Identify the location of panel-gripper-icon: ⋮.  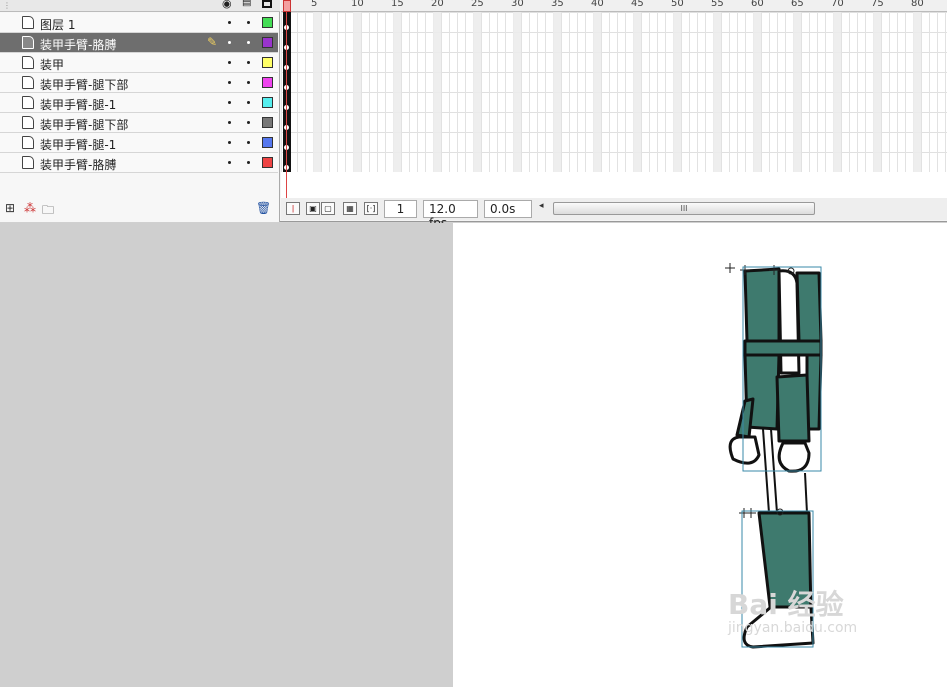
(7, 5).